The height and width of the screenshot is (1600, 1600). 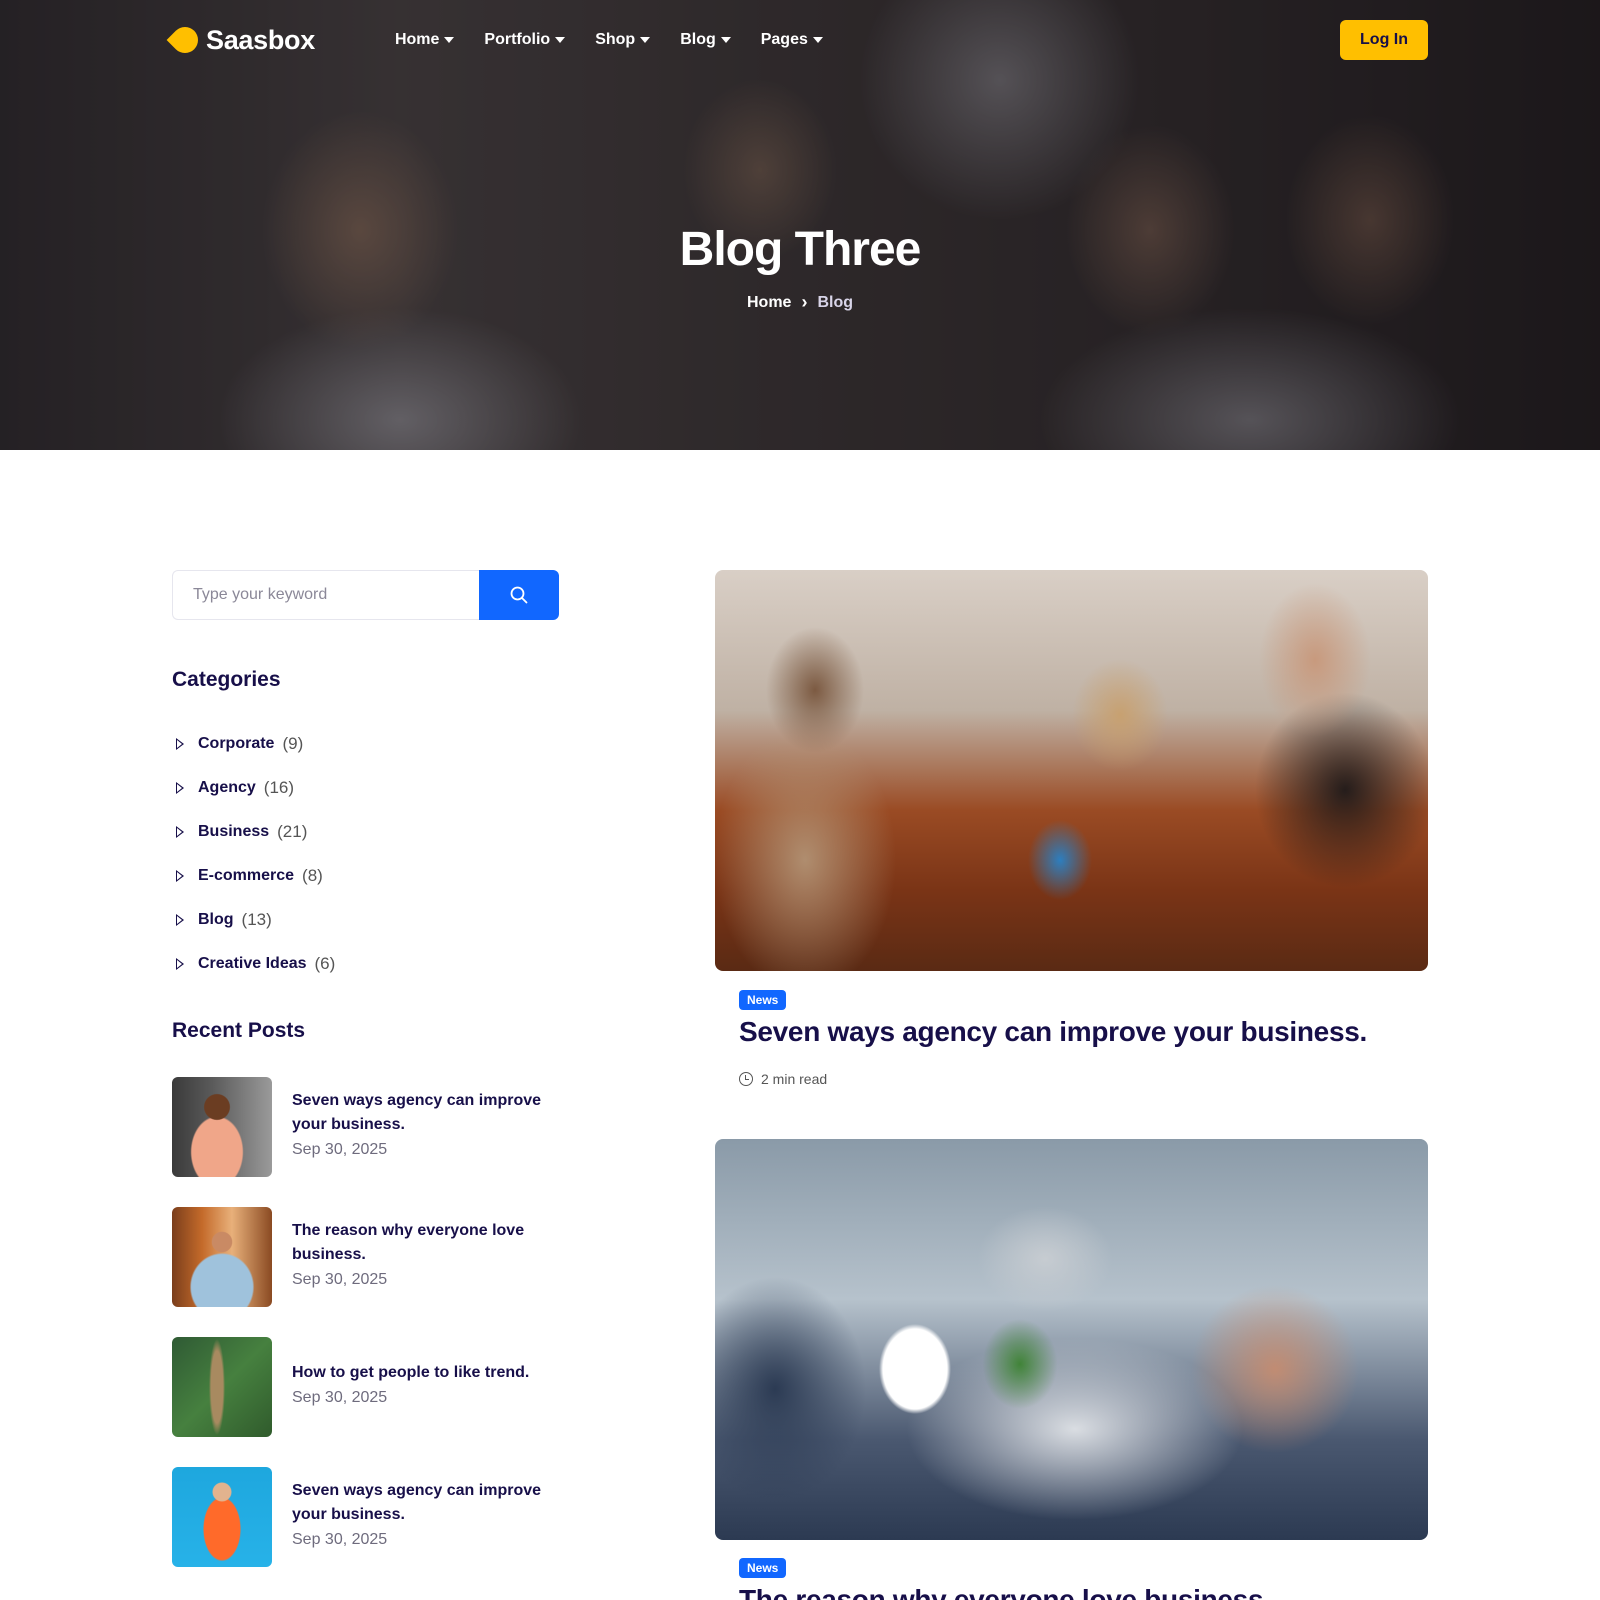 I want to click on category-item-ecommerce: E-commerce (8), so click(x=253, y=876).